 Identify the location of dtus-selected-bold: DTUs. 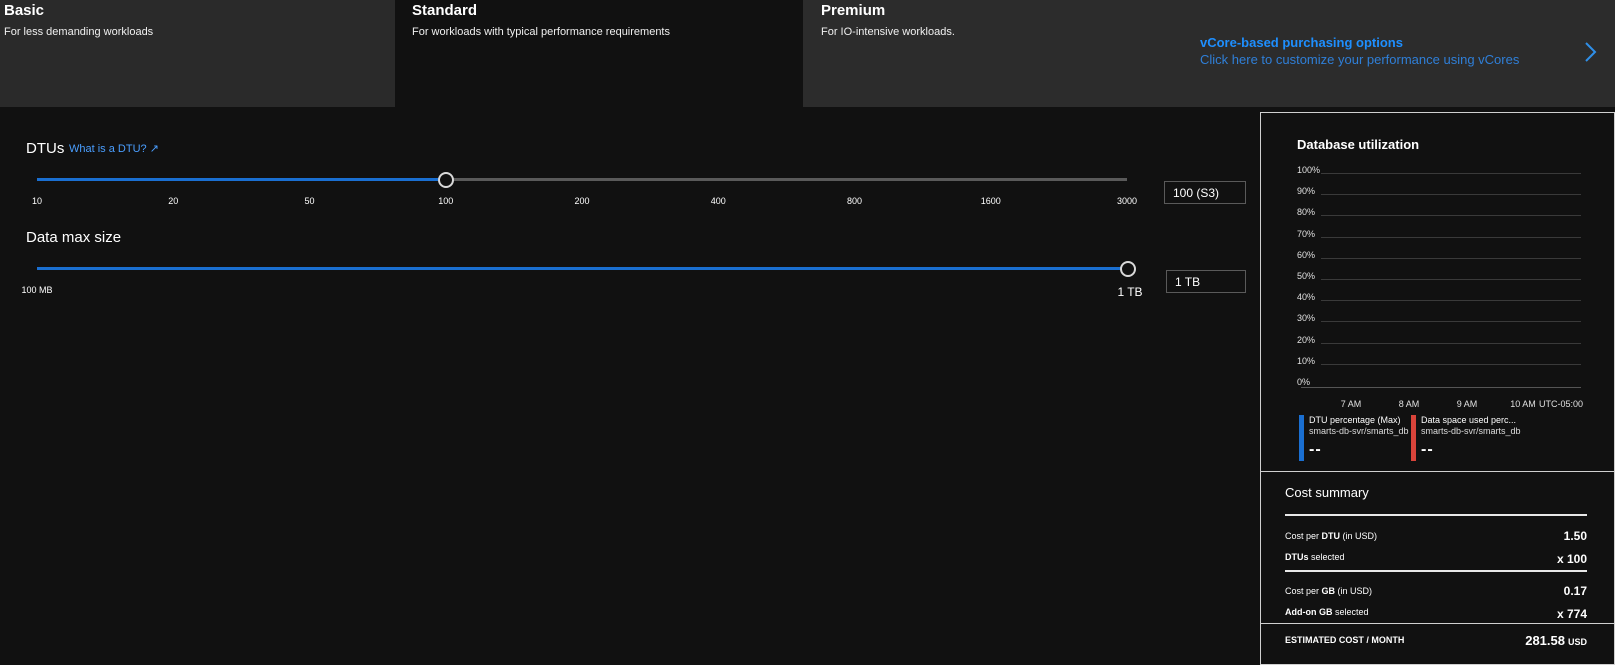
(1297, 557).